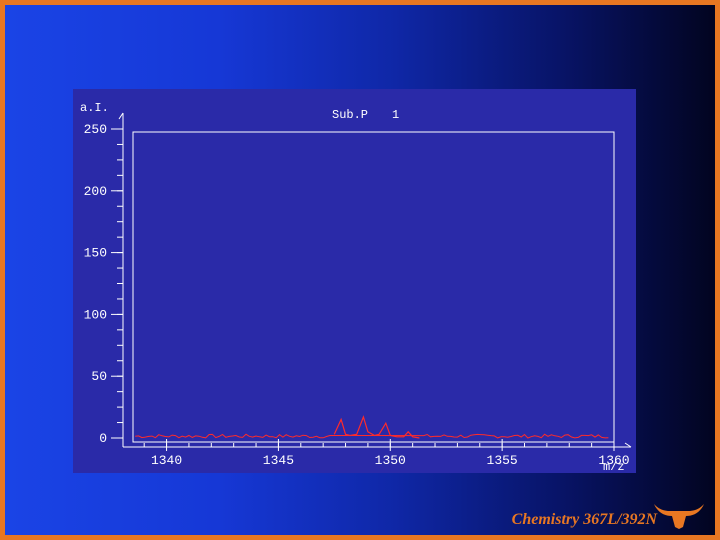  What do you see at coordinates (278, 460) in the screenshot?
I see `x-tick-label: 1345` at bounding box center [278, 460].